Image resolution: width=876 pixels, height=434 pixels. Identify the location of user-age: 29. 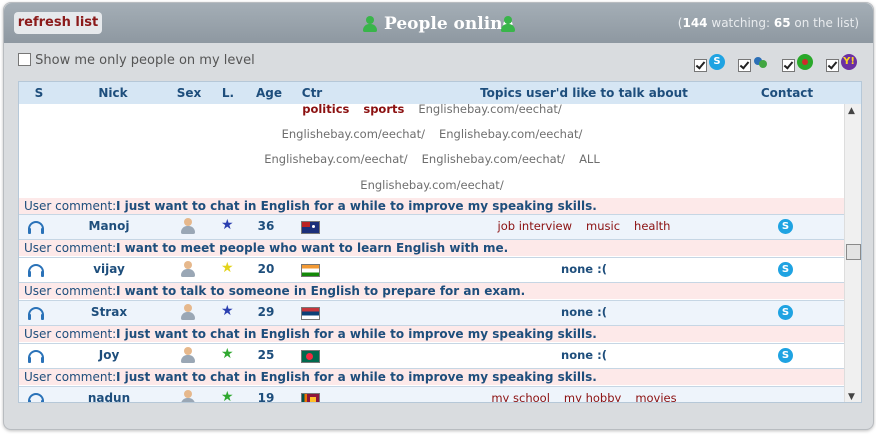
(266, 312).